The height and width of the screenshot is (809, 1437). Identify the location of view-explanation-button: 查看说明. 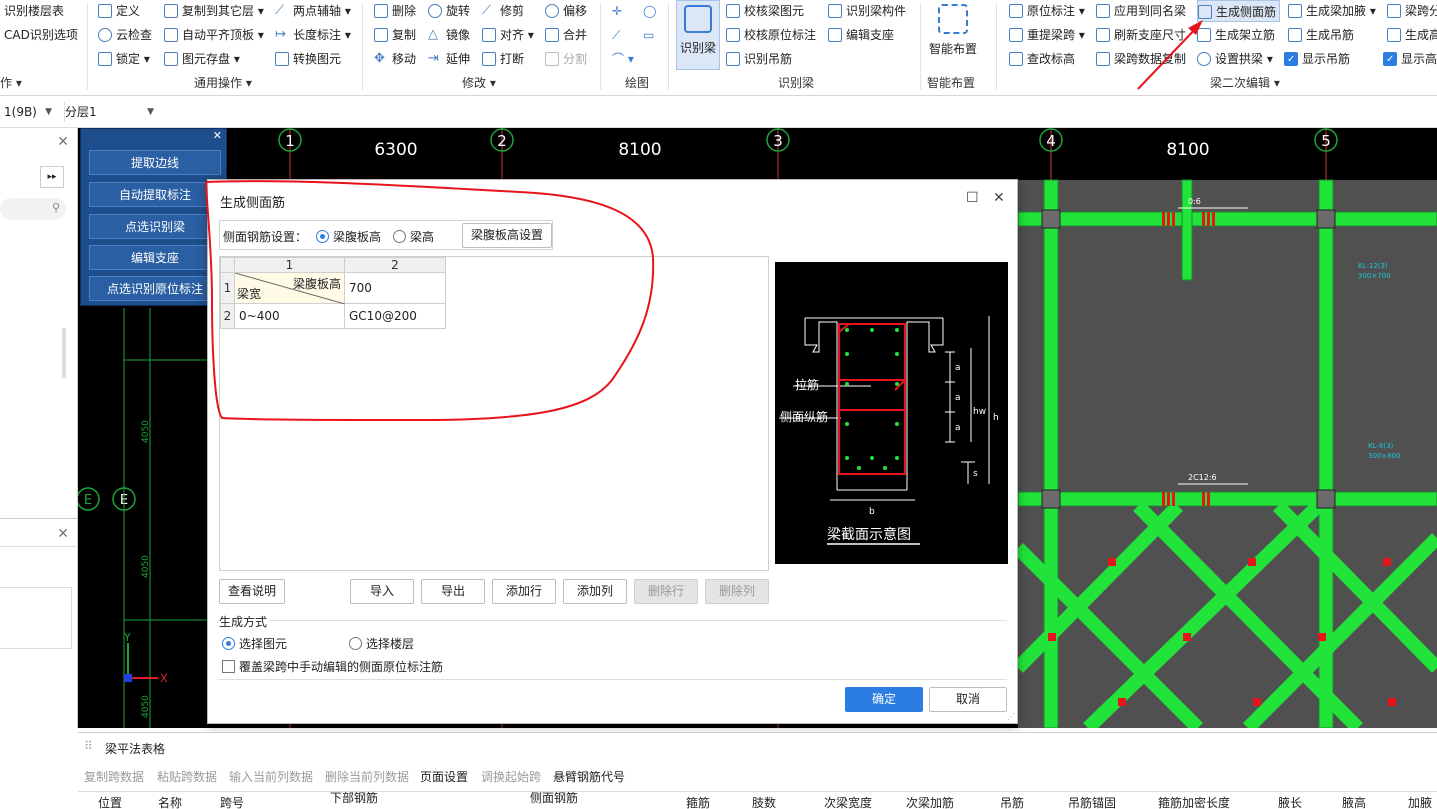
(252, 591).